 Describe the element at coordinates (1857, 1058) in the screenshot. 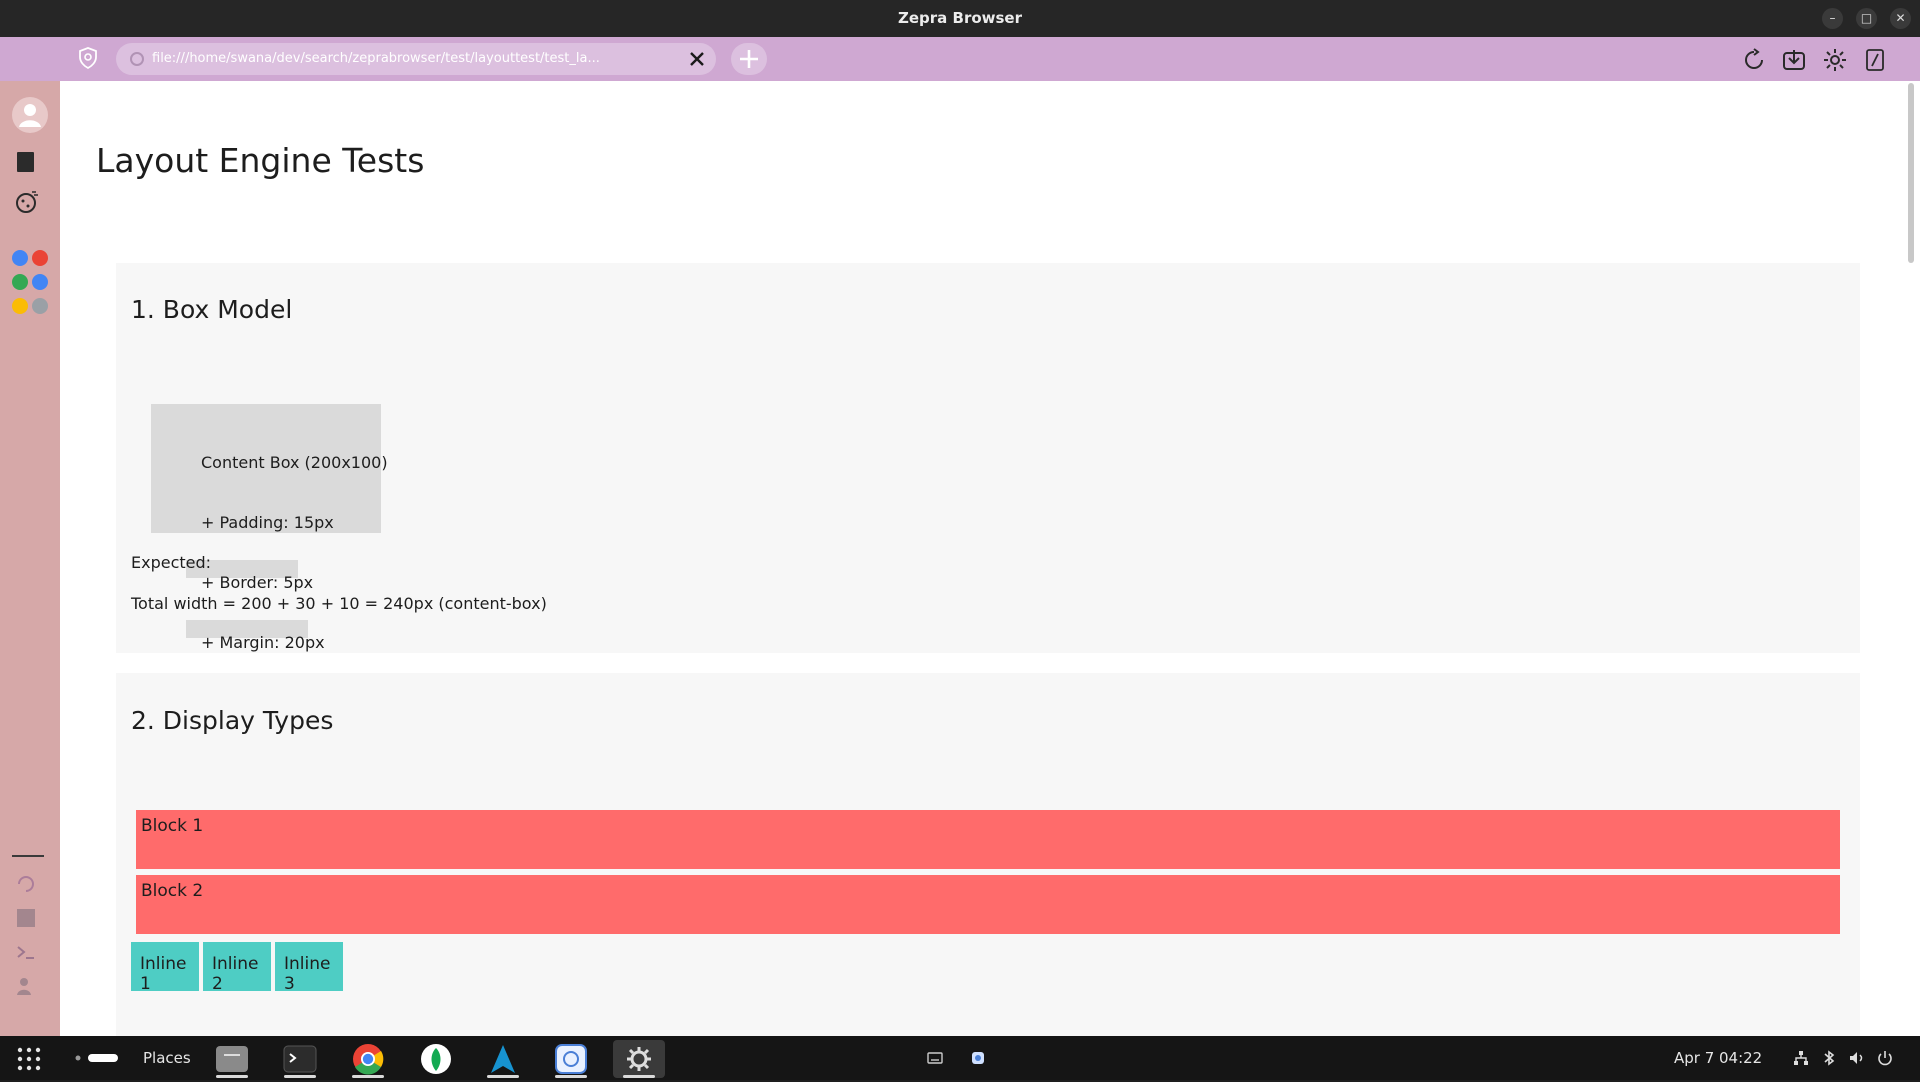

I see `volume-icon` at that location.